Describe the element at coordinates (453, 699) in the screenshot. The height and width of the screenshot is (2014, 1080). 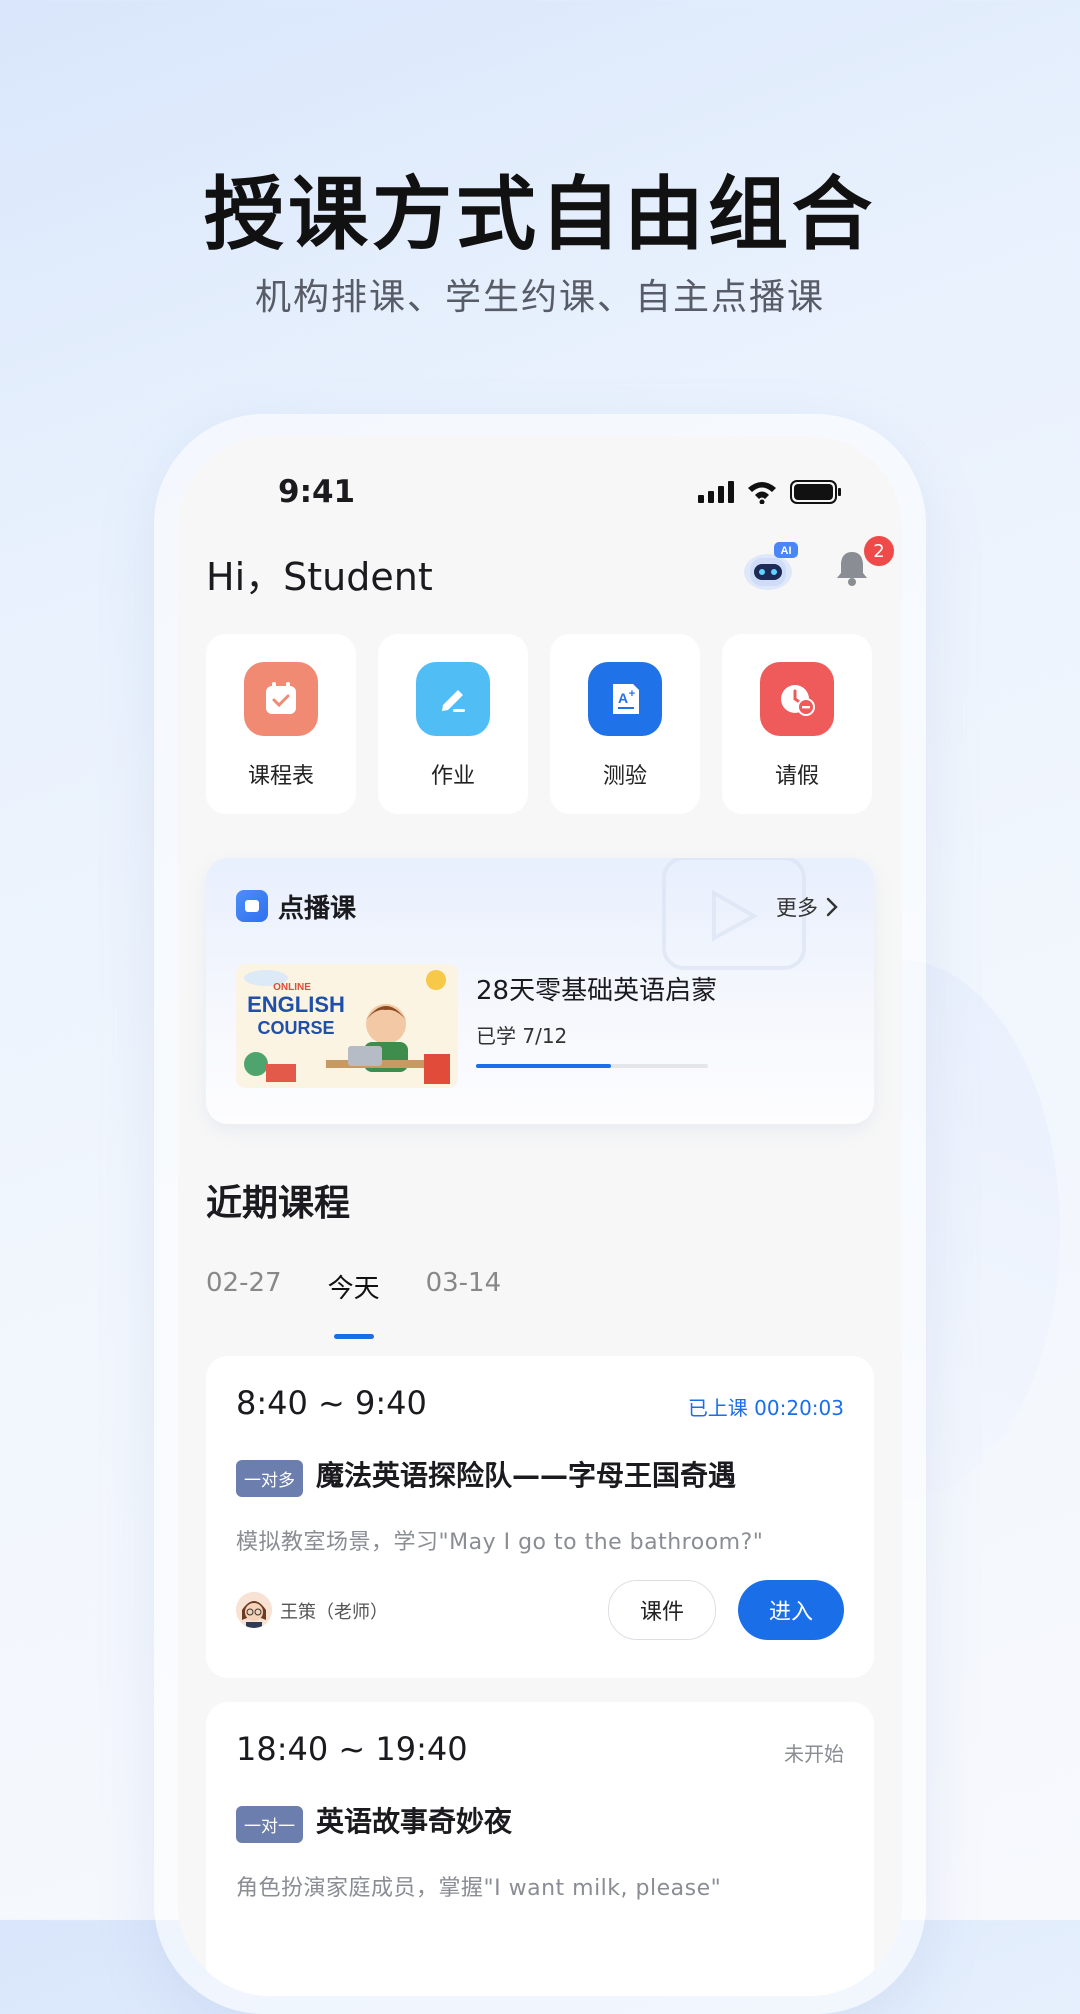
I see `pen-edit-icon` at that location.